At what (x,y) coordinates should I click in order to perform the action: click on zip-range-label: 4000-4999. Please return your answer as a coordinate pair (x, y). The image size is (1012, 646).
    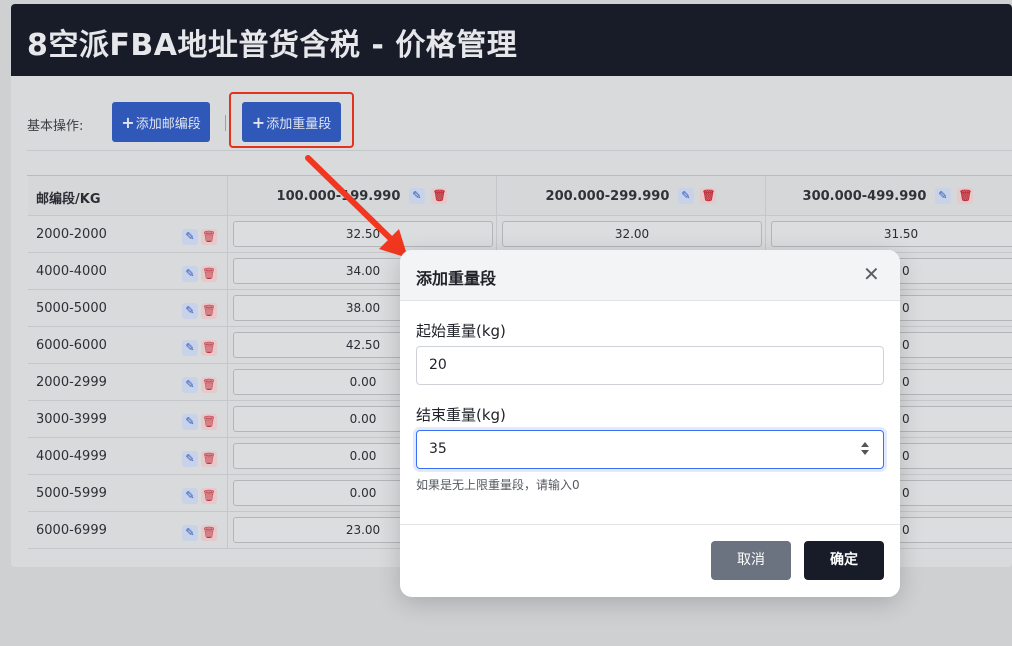
    Looking at the image, I should click on (71, 456).